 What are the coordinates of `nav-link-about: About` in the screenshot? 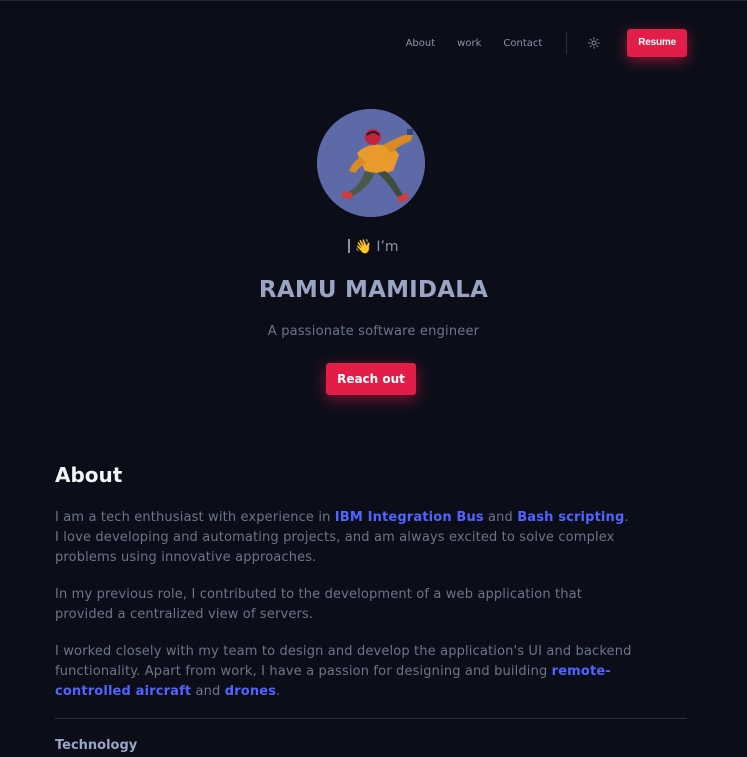 It's located at (421, 43).